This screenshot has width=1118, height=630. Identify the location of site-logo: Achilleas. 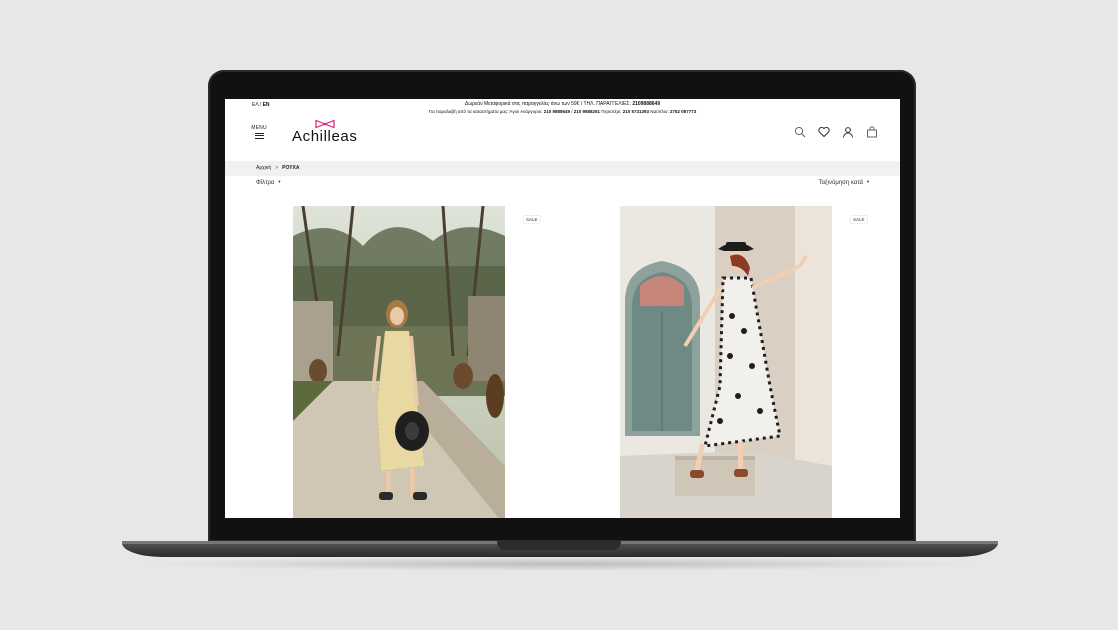
(324, 132).